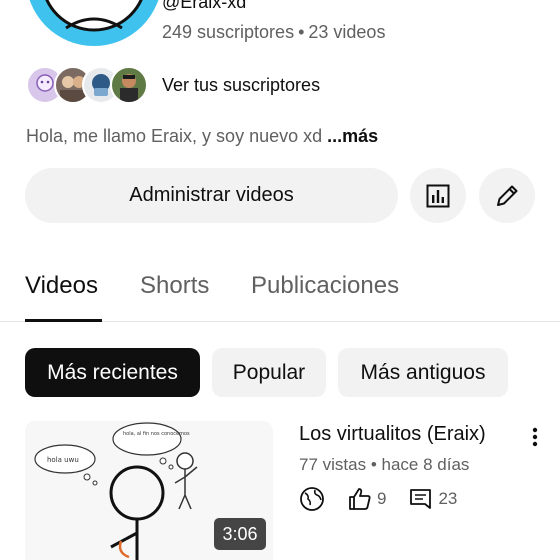 The image size is (560, 560). What do you see at coordinates (204, 6) in the screenshot?
I see `channel-handle: @Eraix-xd` at bounding box center [204, 6].